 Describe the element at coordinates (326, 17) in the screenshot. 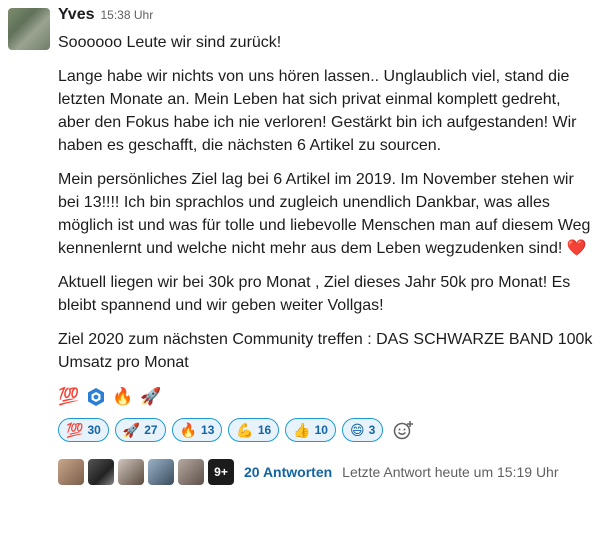

I see `message-header: Yves 15:38 Uhr` at that location.